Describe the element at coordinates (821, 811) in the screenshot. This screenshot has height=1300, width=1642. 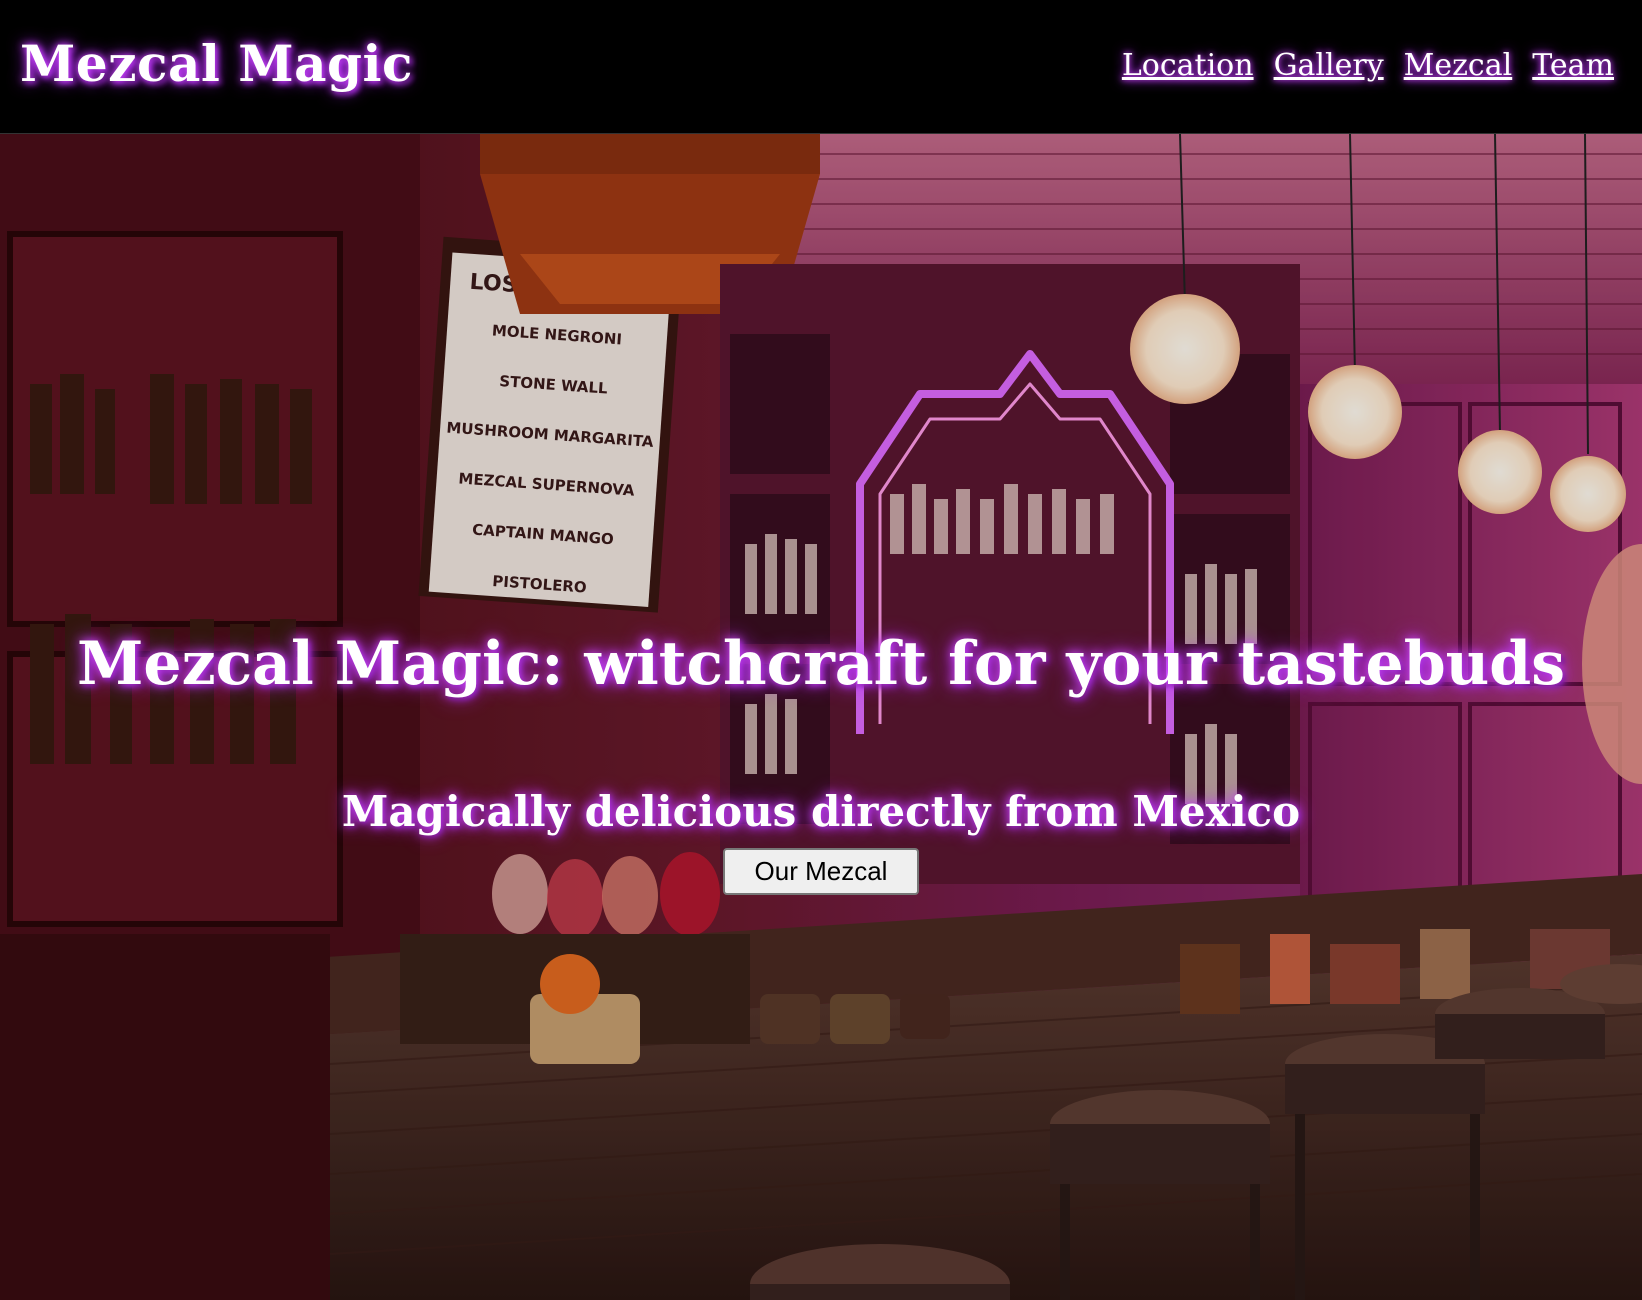
I see `hero-subtitle: Magically delicious directly from Mexico` at that location.